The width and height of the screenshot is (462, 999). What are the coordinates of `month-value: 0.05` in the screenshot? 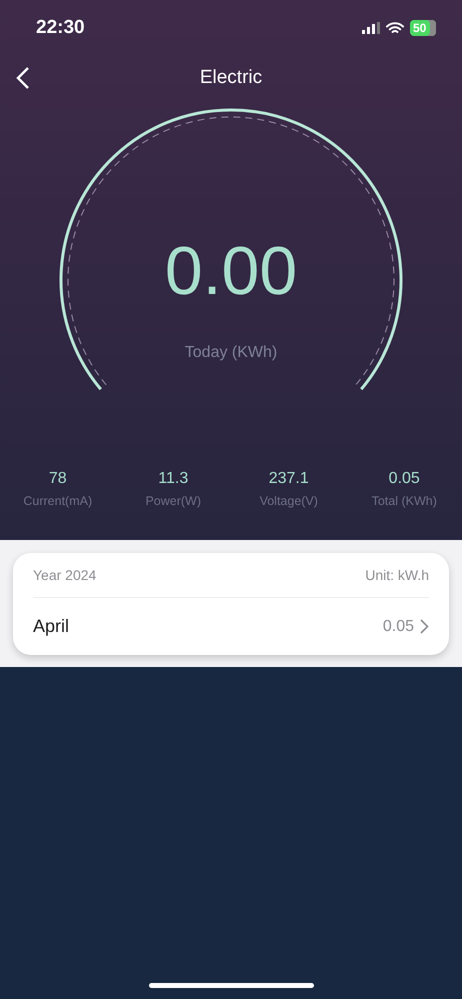 It's located at (398, 627).